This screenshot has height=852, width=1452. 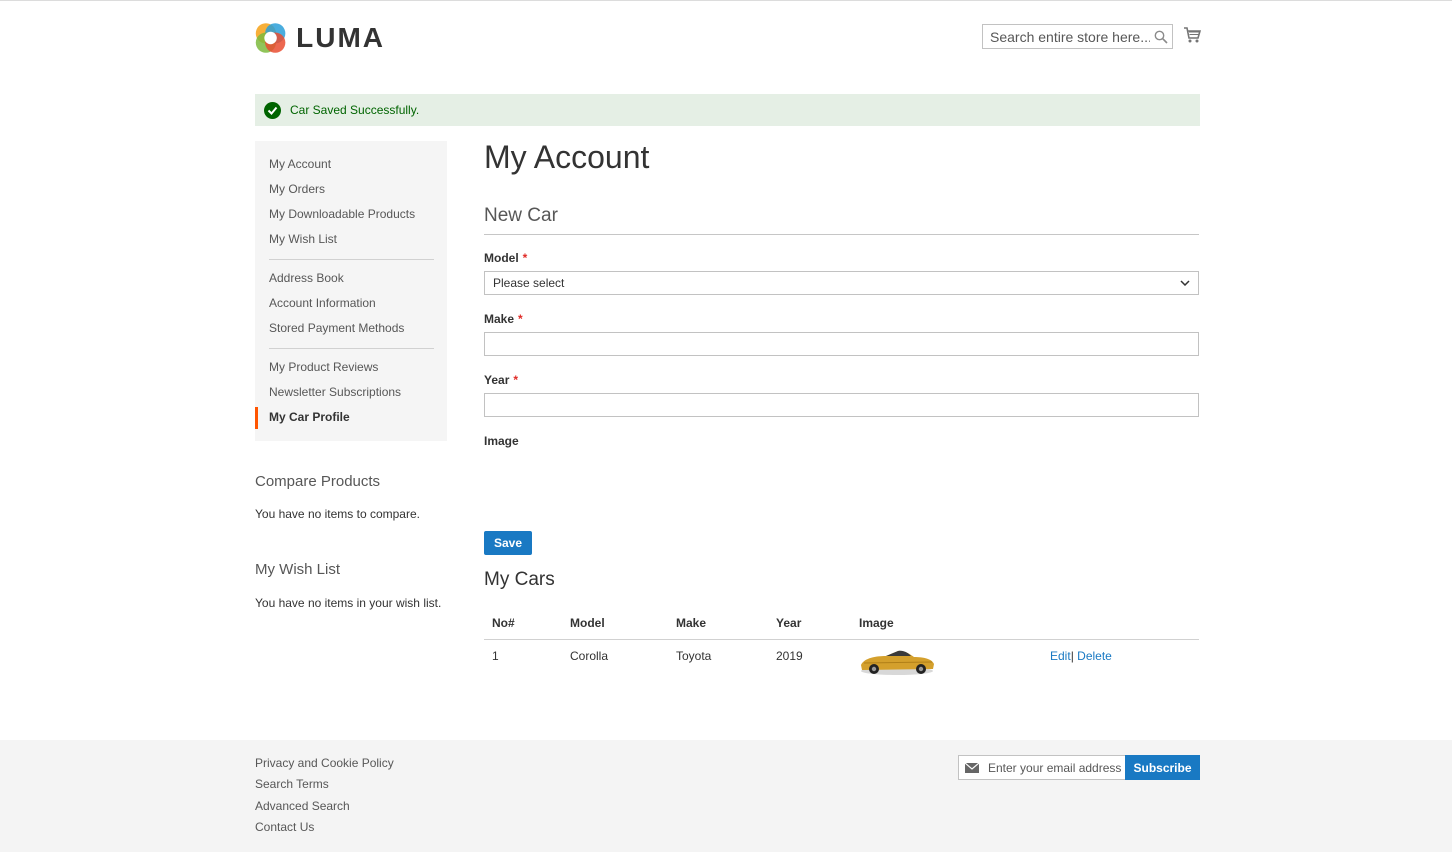 What do you see at coordinates (841, 234) in the screenshot?
I see `section-divider` at bounding box center [841, 234].